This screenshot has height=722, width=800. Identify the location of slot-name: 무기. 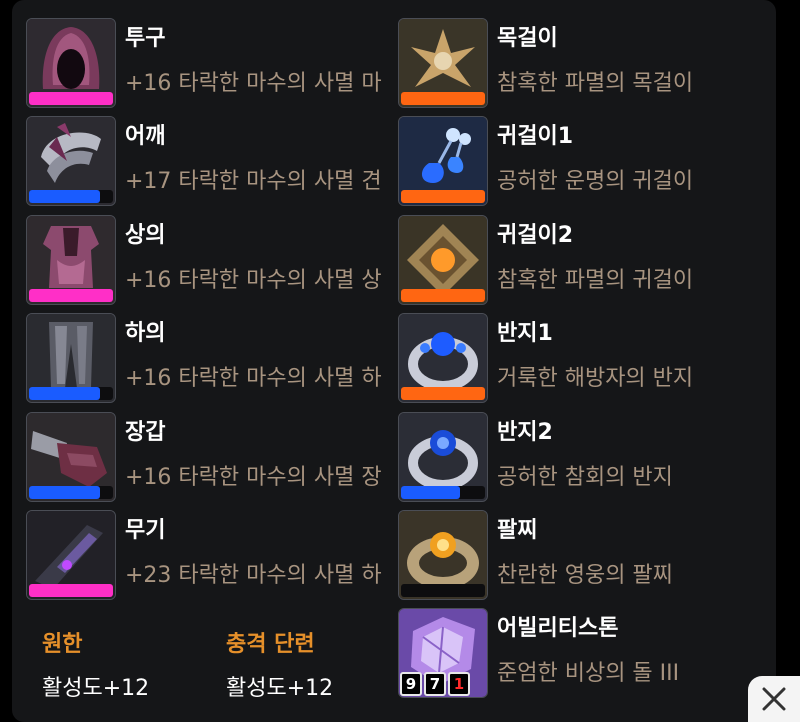
(145, 530).